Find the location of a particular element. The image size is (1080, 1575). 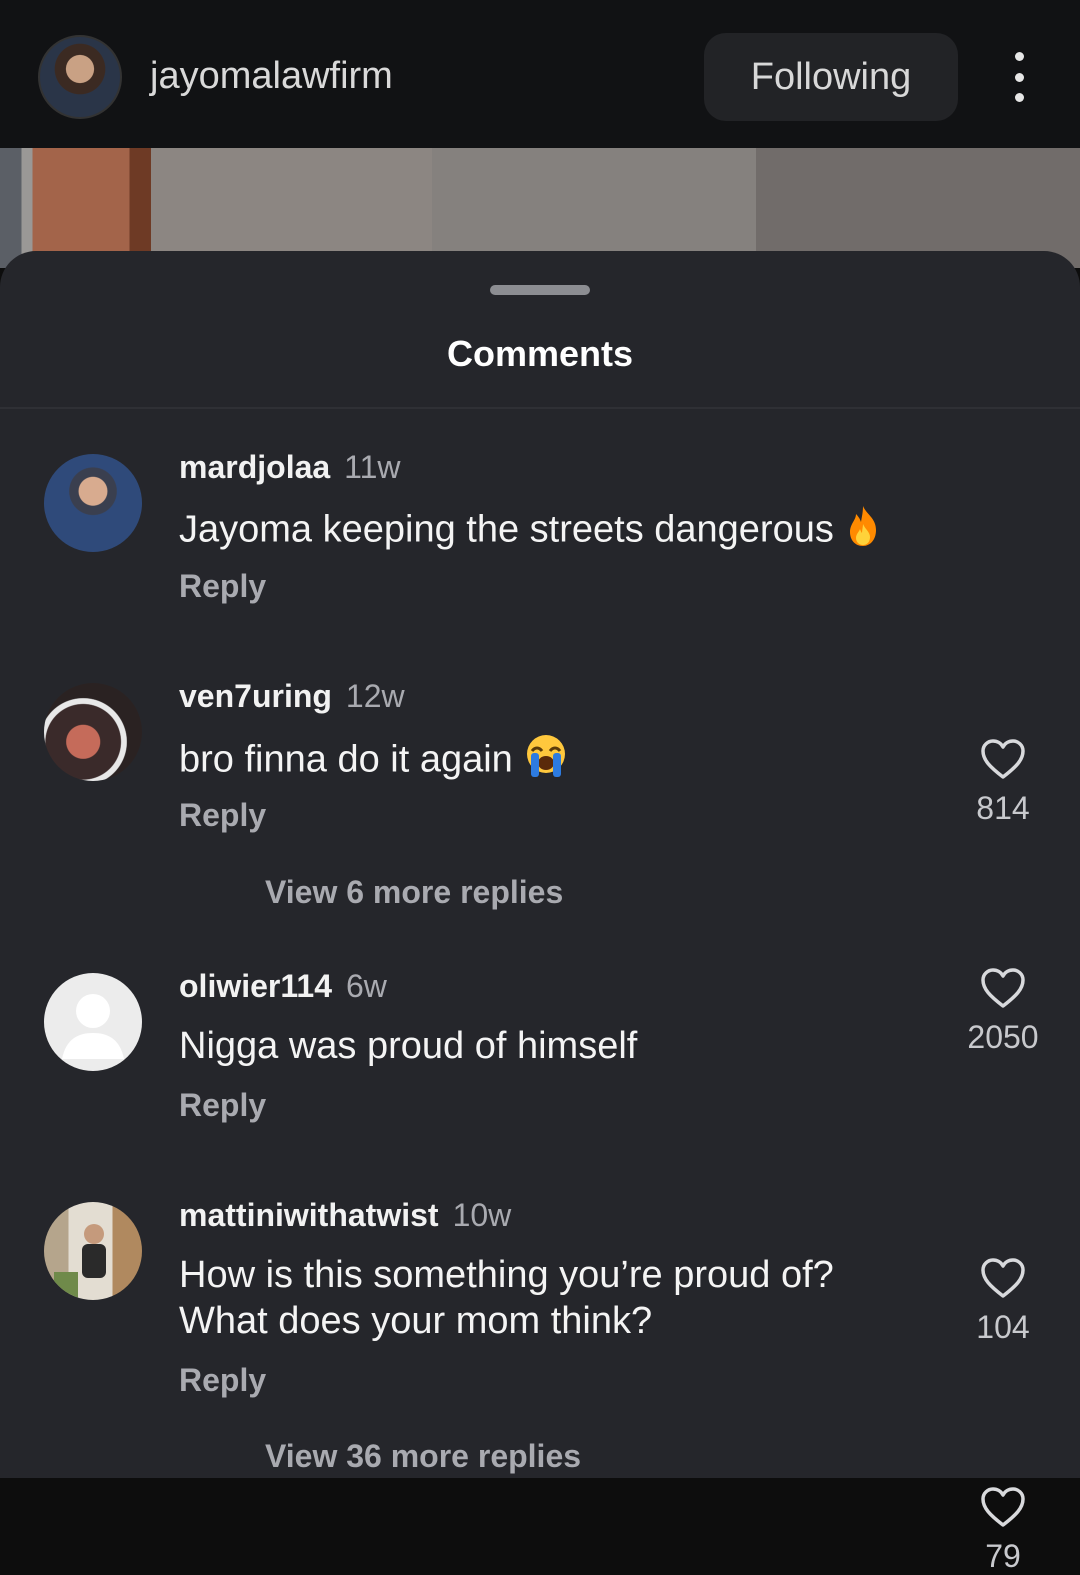

fire-emoji is located at coordinates (863, 531).